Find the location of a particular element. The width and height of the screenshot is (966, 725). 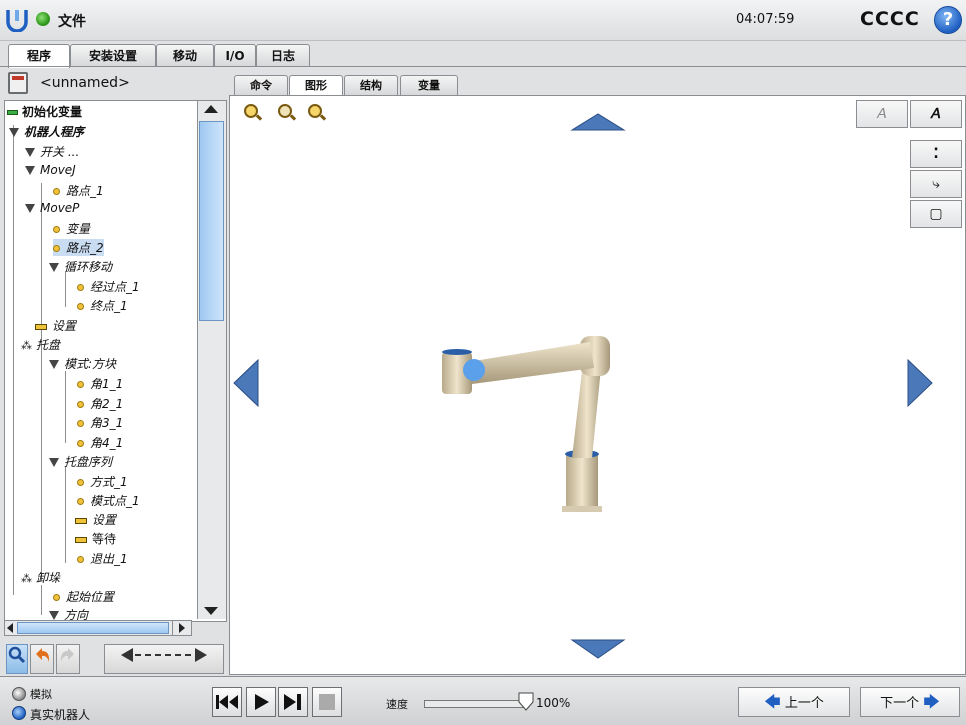

show-boundaries-button: ▢ is located at coordinates (936, 214).